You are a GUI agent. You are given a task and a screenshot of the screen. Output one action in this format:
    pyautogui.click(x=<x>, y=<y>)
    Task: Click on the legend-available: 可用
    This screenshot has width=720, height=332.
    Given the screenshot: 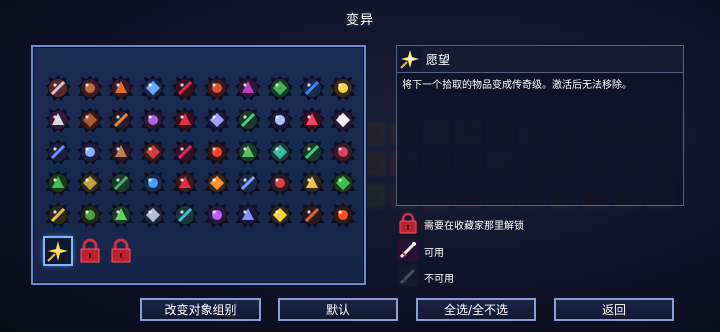 What is the action you would take?
    pyautogui.click(x=542, y=250)
    